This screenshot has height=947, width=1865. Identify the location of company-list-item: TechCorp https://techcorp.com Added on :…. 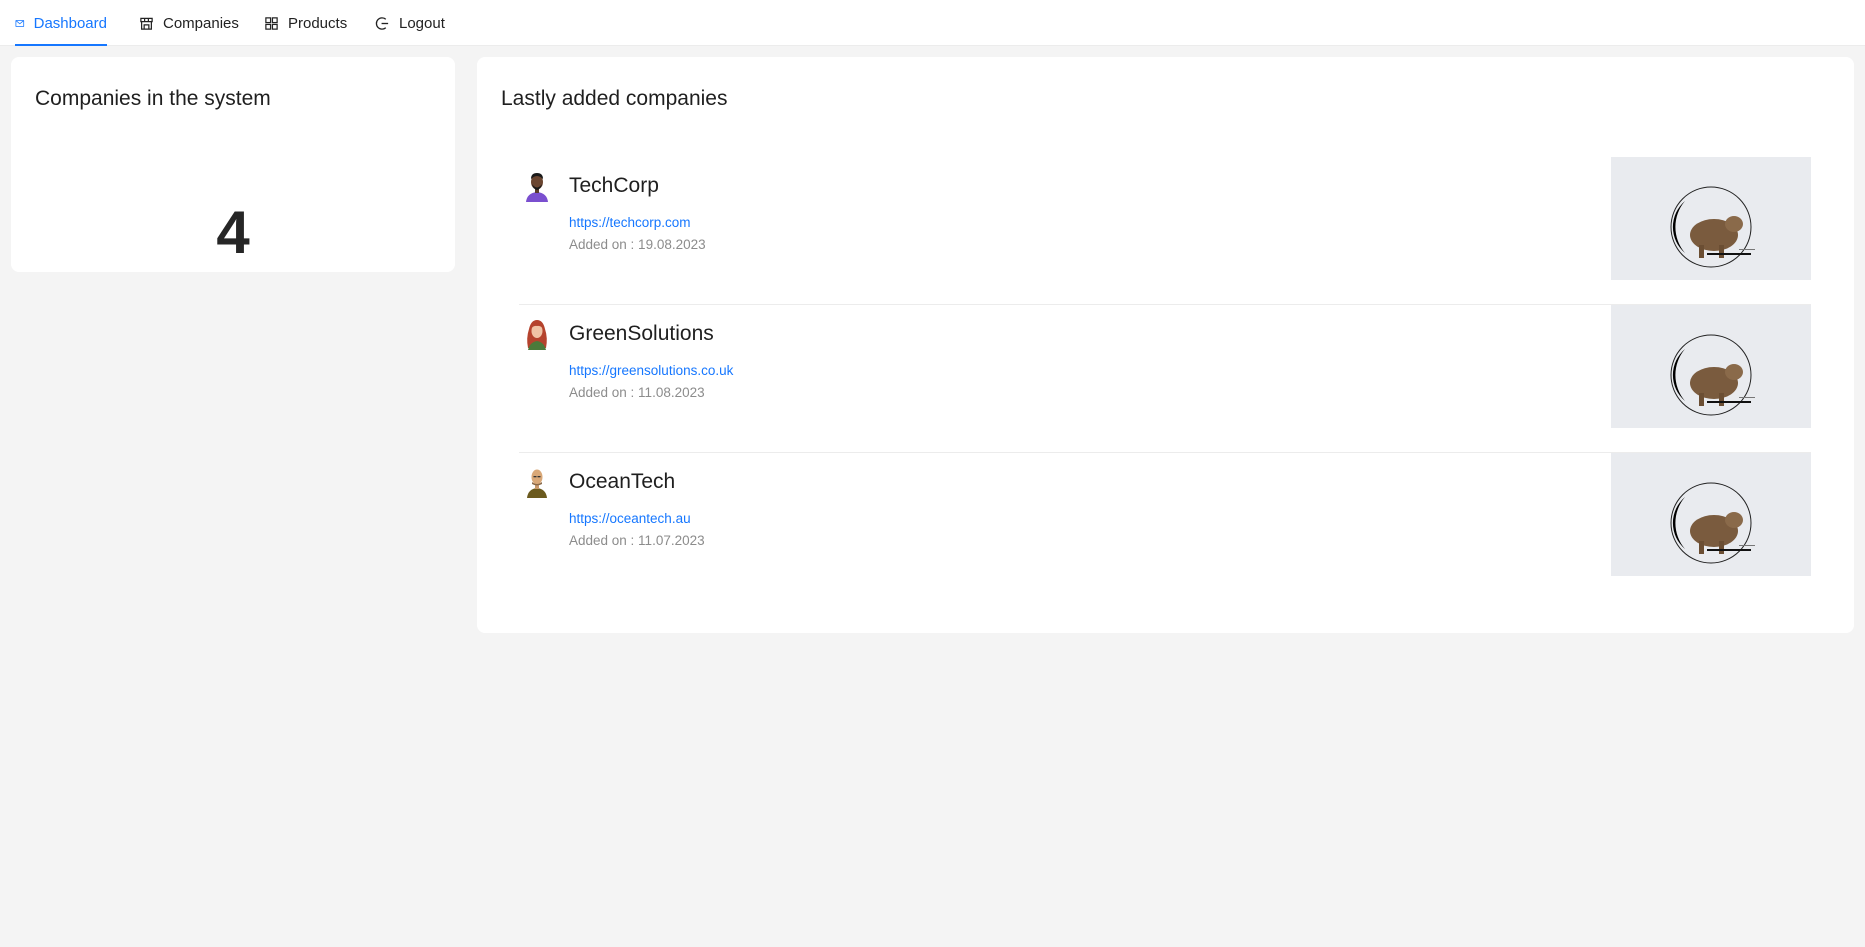
(1165, 231).